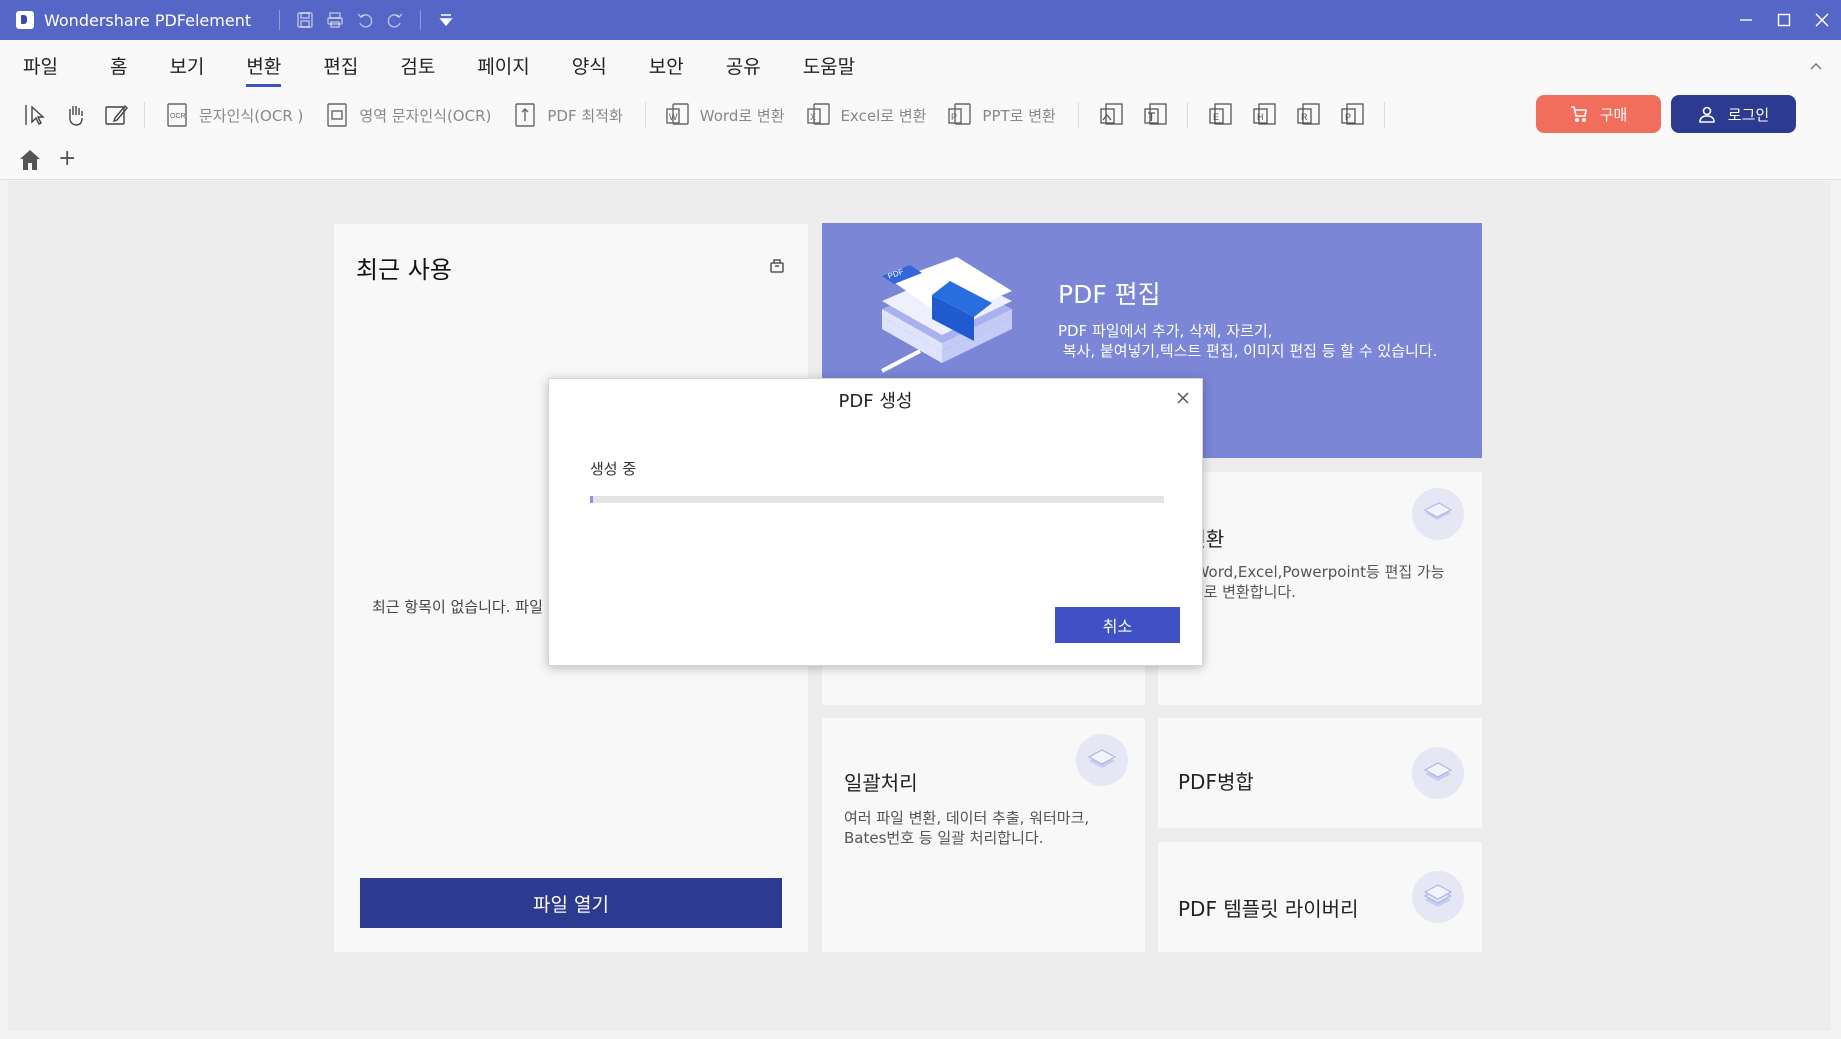 The image size is (1841, 1039). I want to click on svg-text: X, so click(813, 117).